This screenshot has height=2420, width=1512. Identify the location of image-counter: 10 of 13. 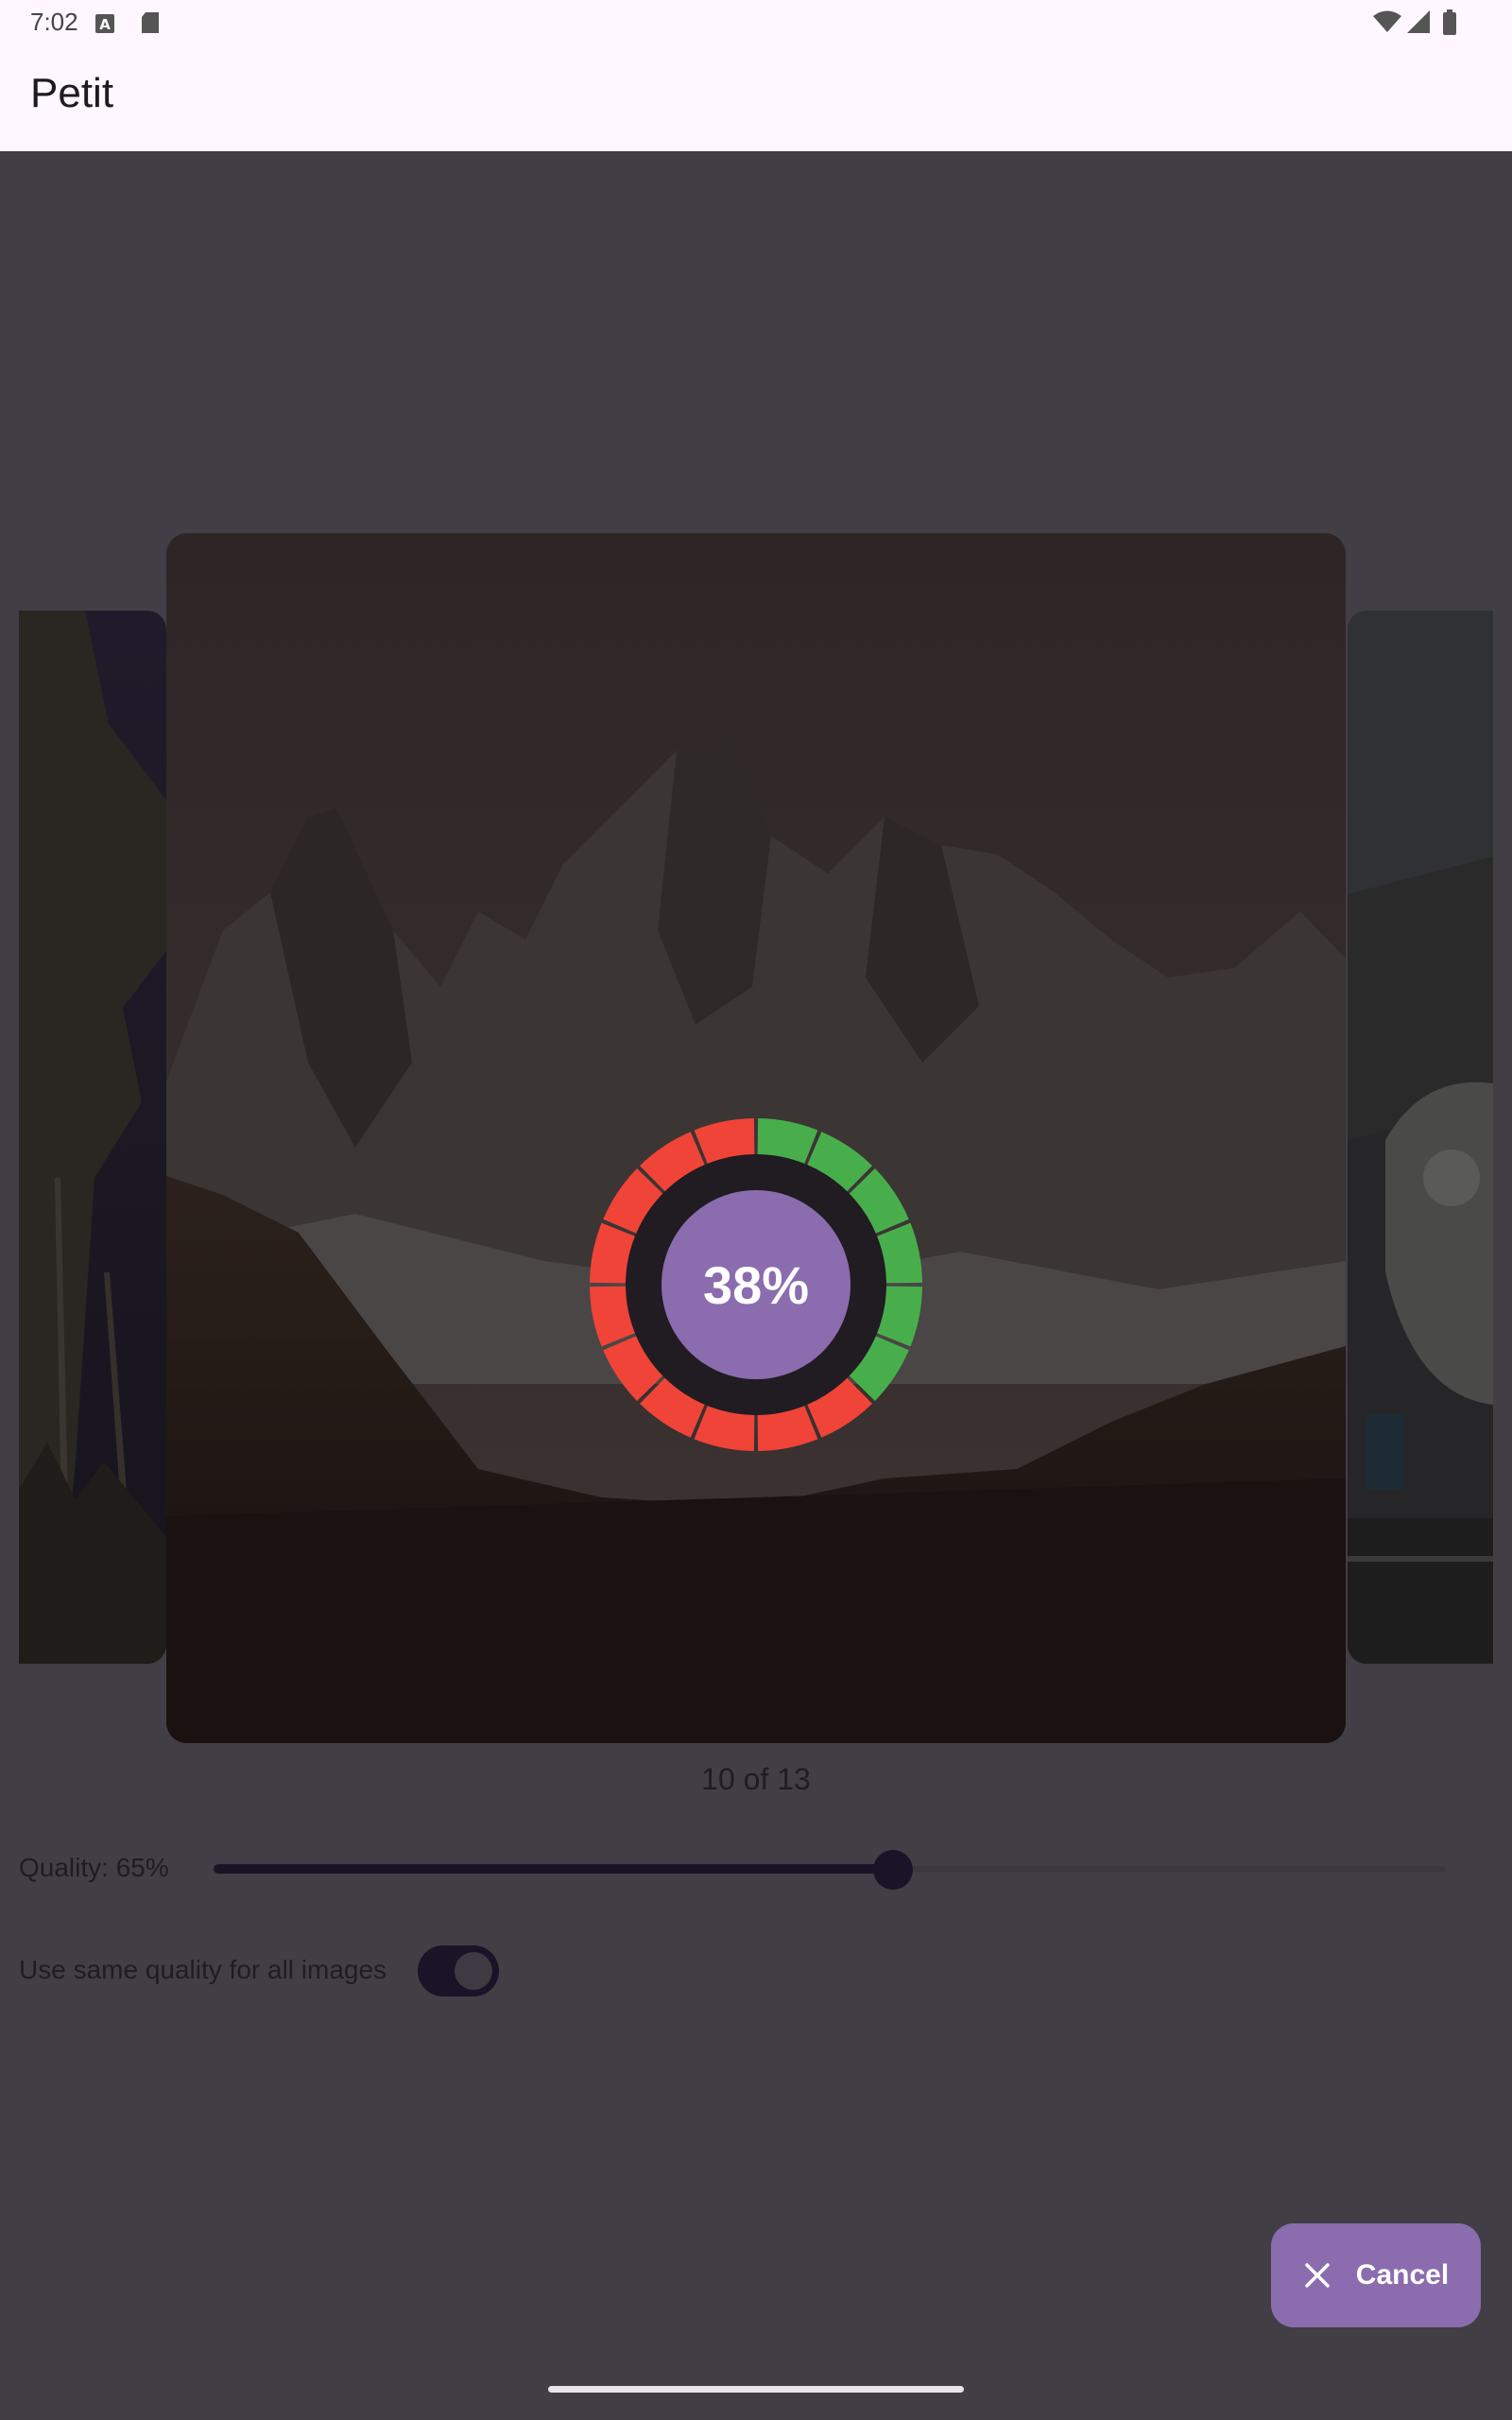
(756, 1779).